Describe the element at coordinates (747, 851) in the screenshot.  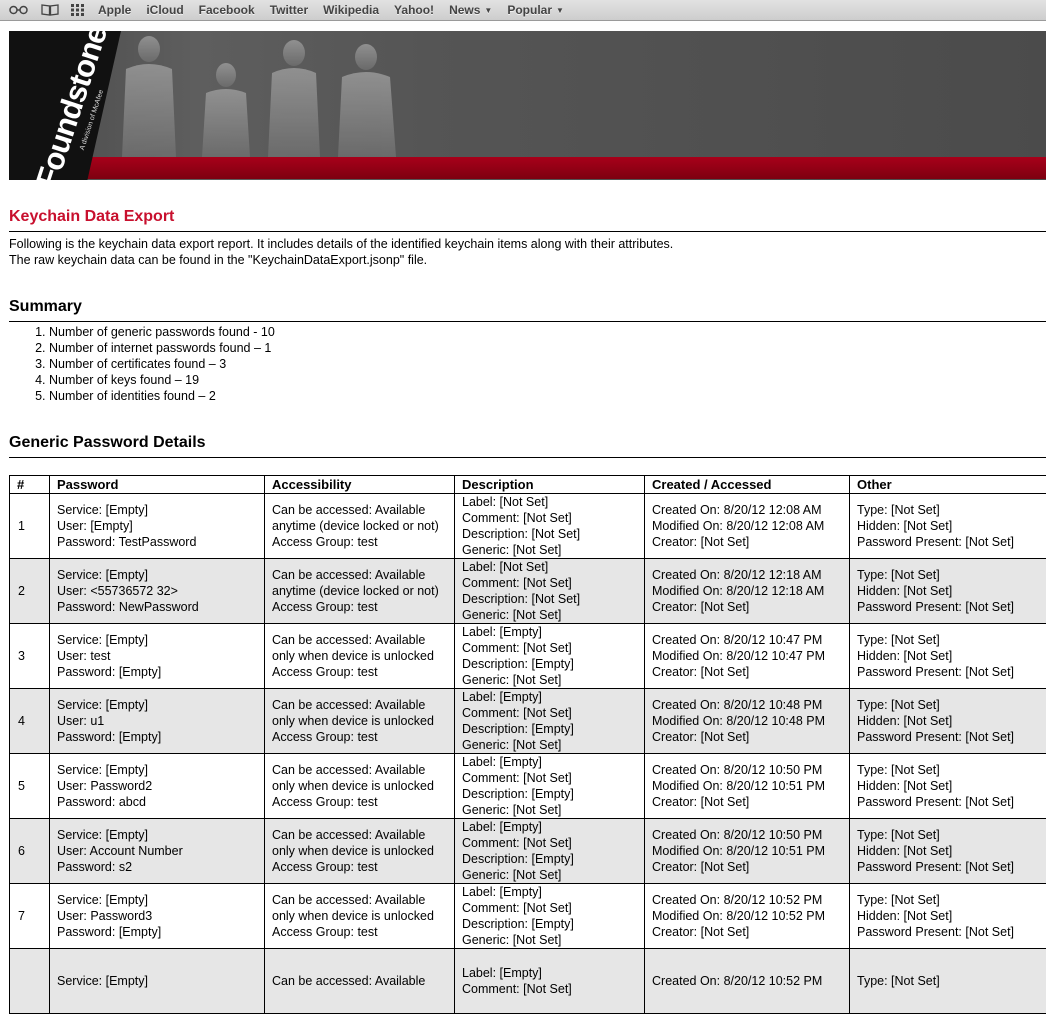
I see `created-line: Modified On: 8/20/12 10:51 PM` at that location.